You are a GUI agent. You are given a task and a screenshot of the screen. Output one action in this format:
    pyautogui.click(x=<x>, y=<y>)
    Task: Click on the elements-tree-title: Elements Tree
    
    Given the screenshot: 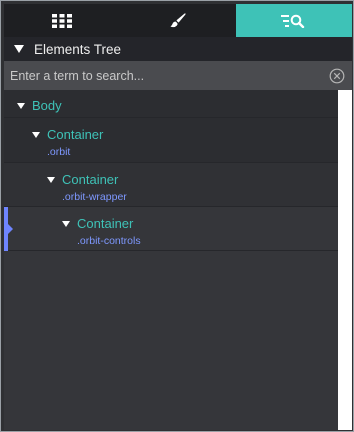 What is the action you would take?
    pyautogui.click(x=78, y=49)
    